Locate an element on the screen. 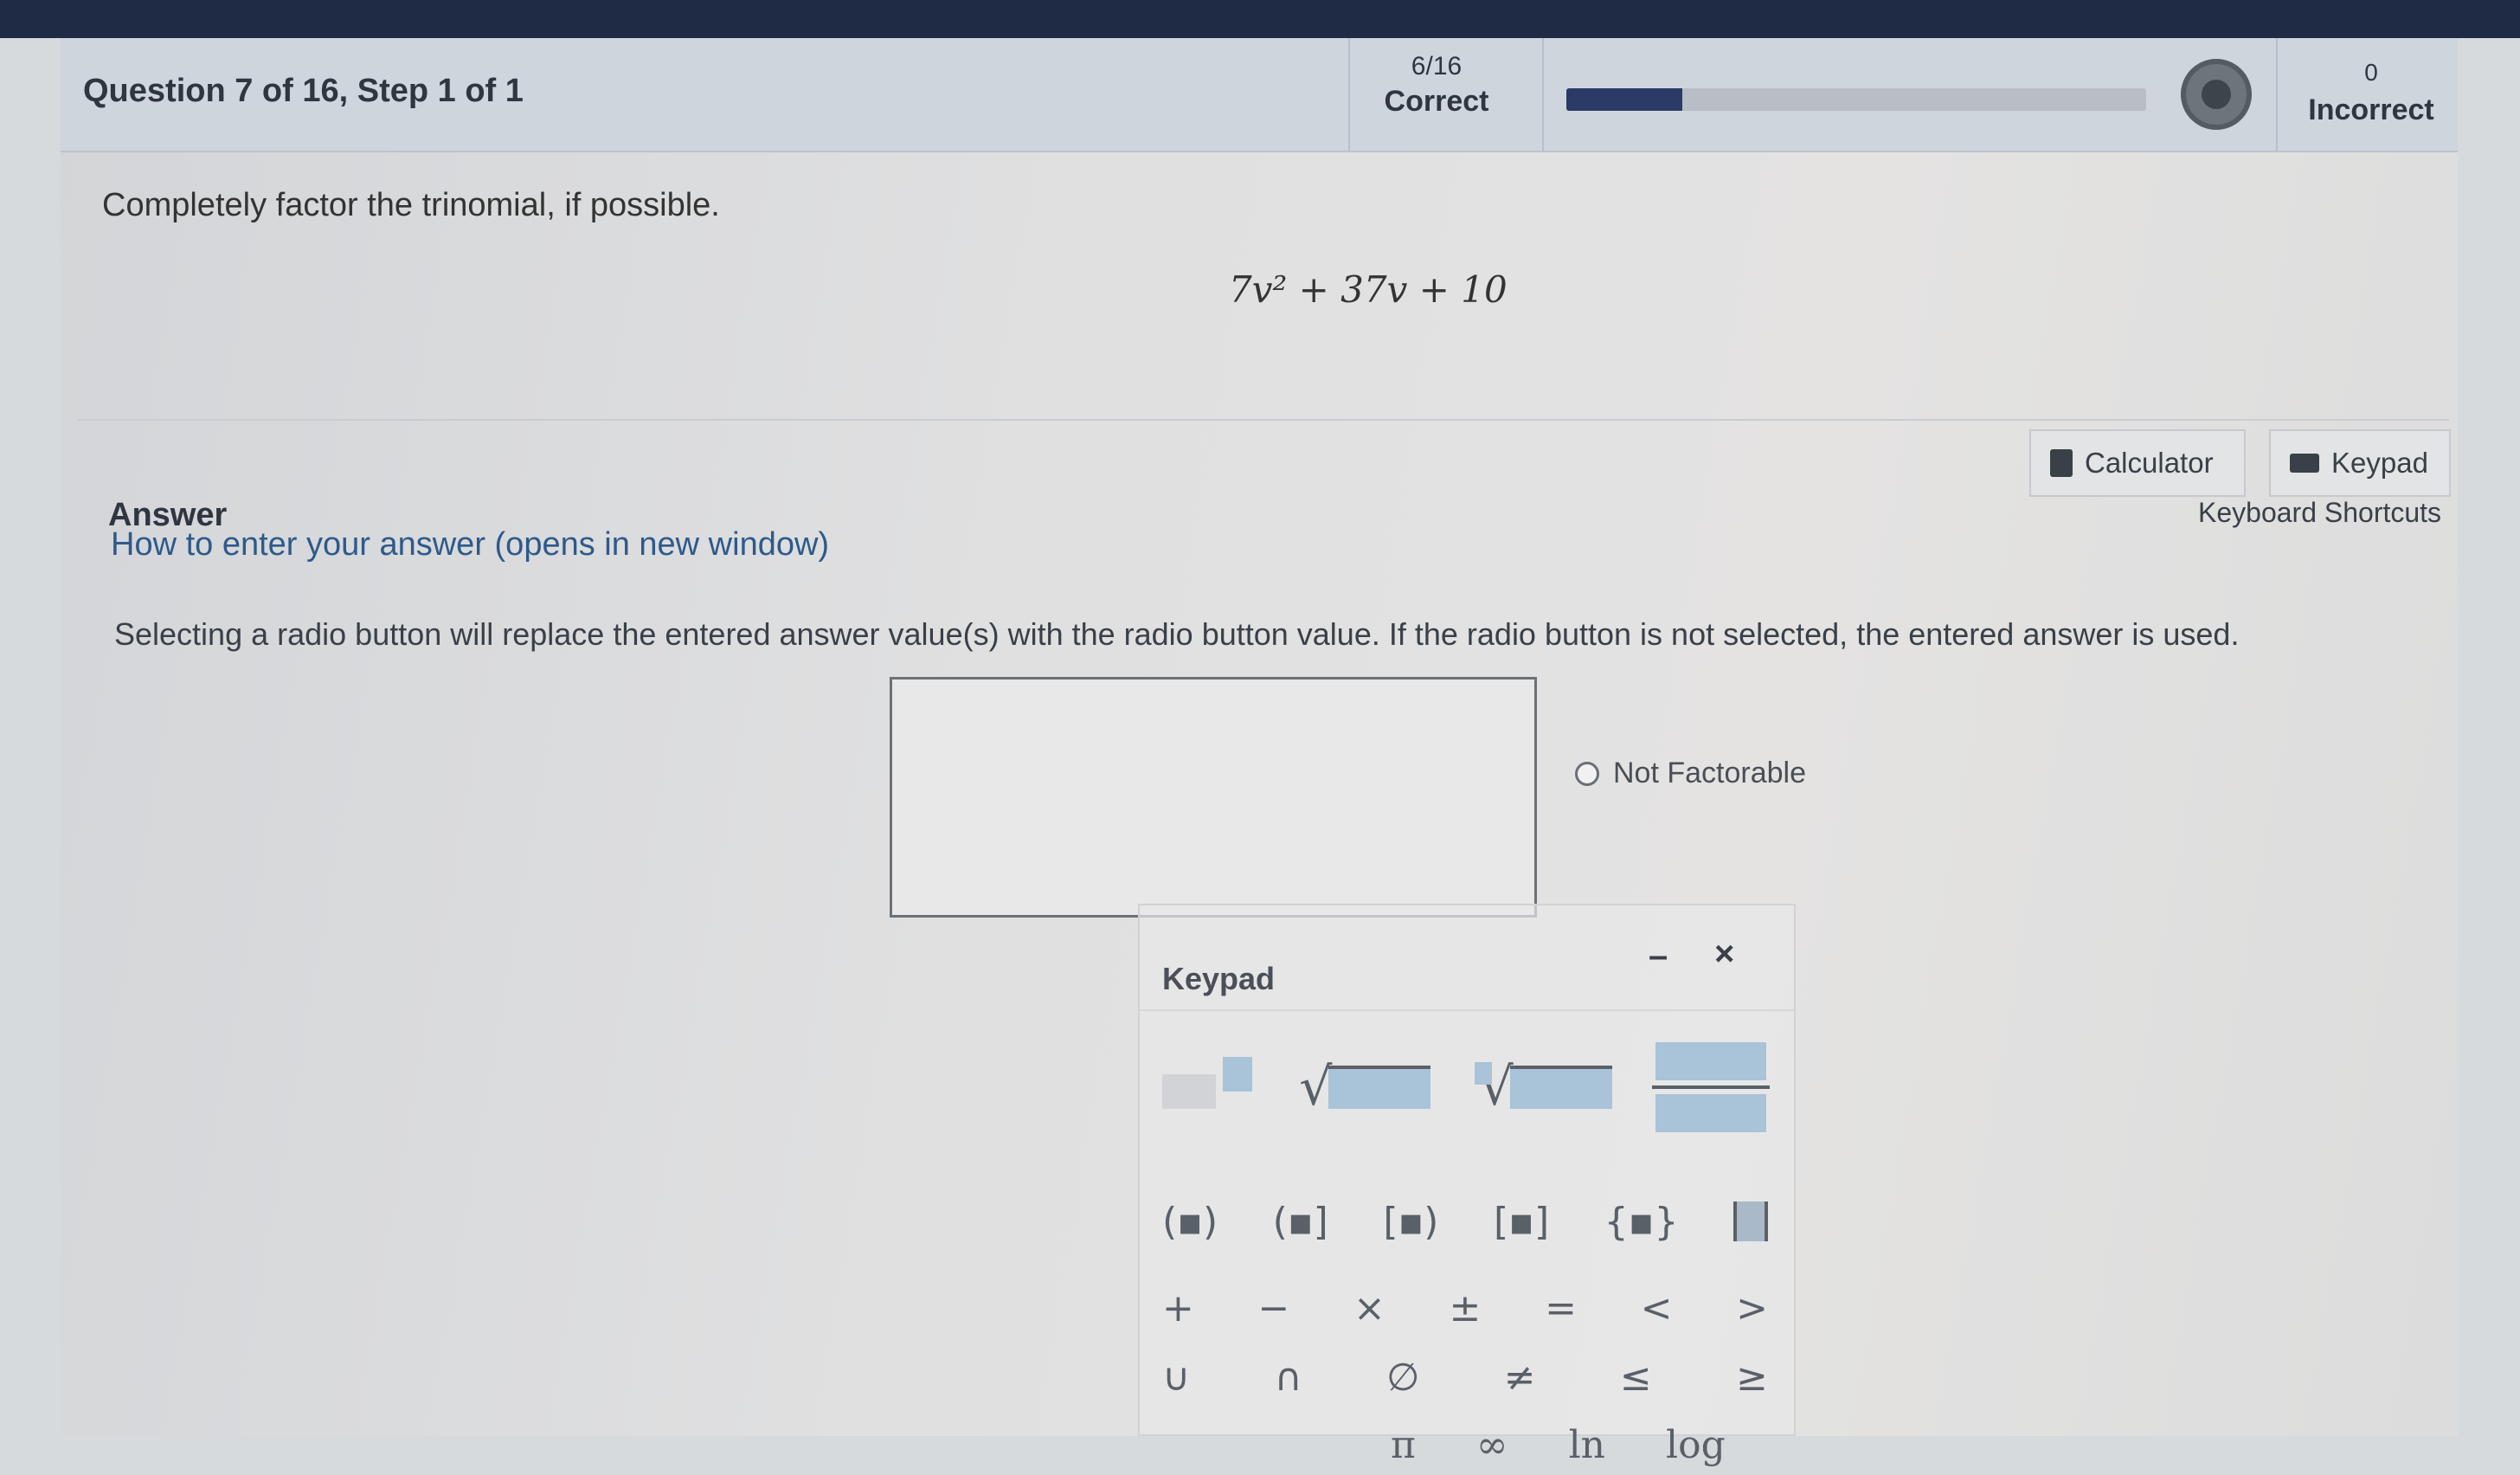  browser-top-bar is located at coordinates (1260, 19).